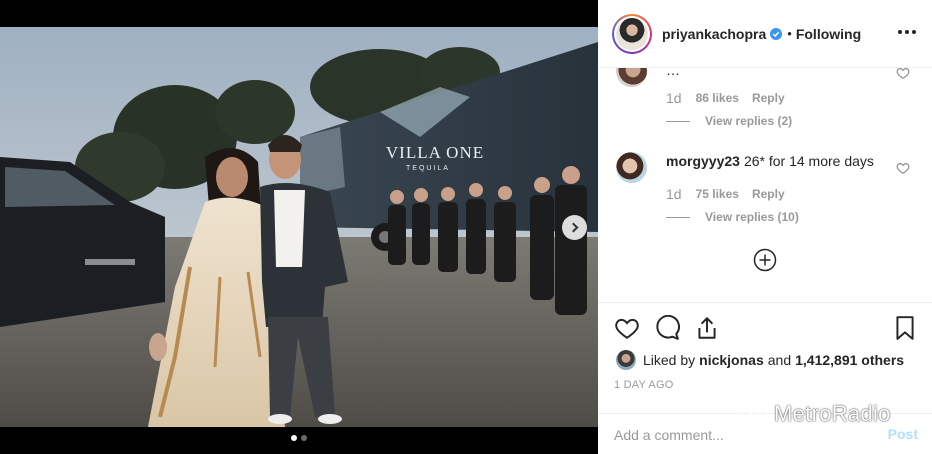 Image resolution: width=932 pixels, height=454 pixels. Describe the element at coordinates (627, 328) in the screenshot. I see `like-heart-icon` at that location.